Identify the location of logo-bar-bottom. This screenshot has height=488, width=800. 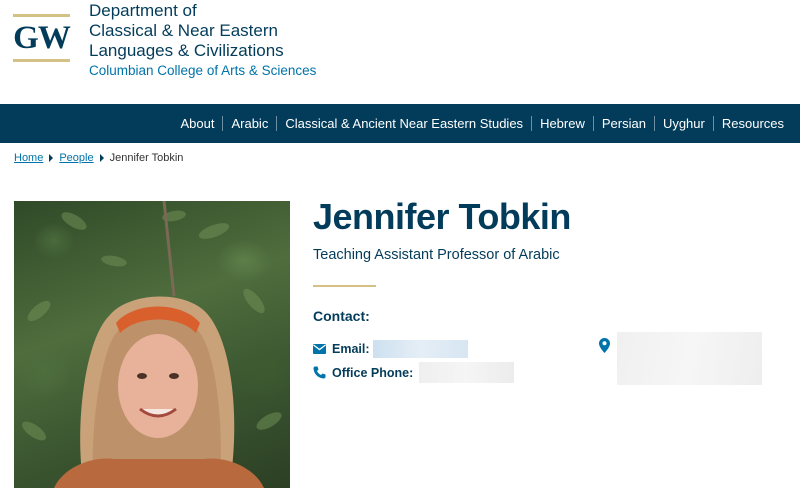
(41, 60).